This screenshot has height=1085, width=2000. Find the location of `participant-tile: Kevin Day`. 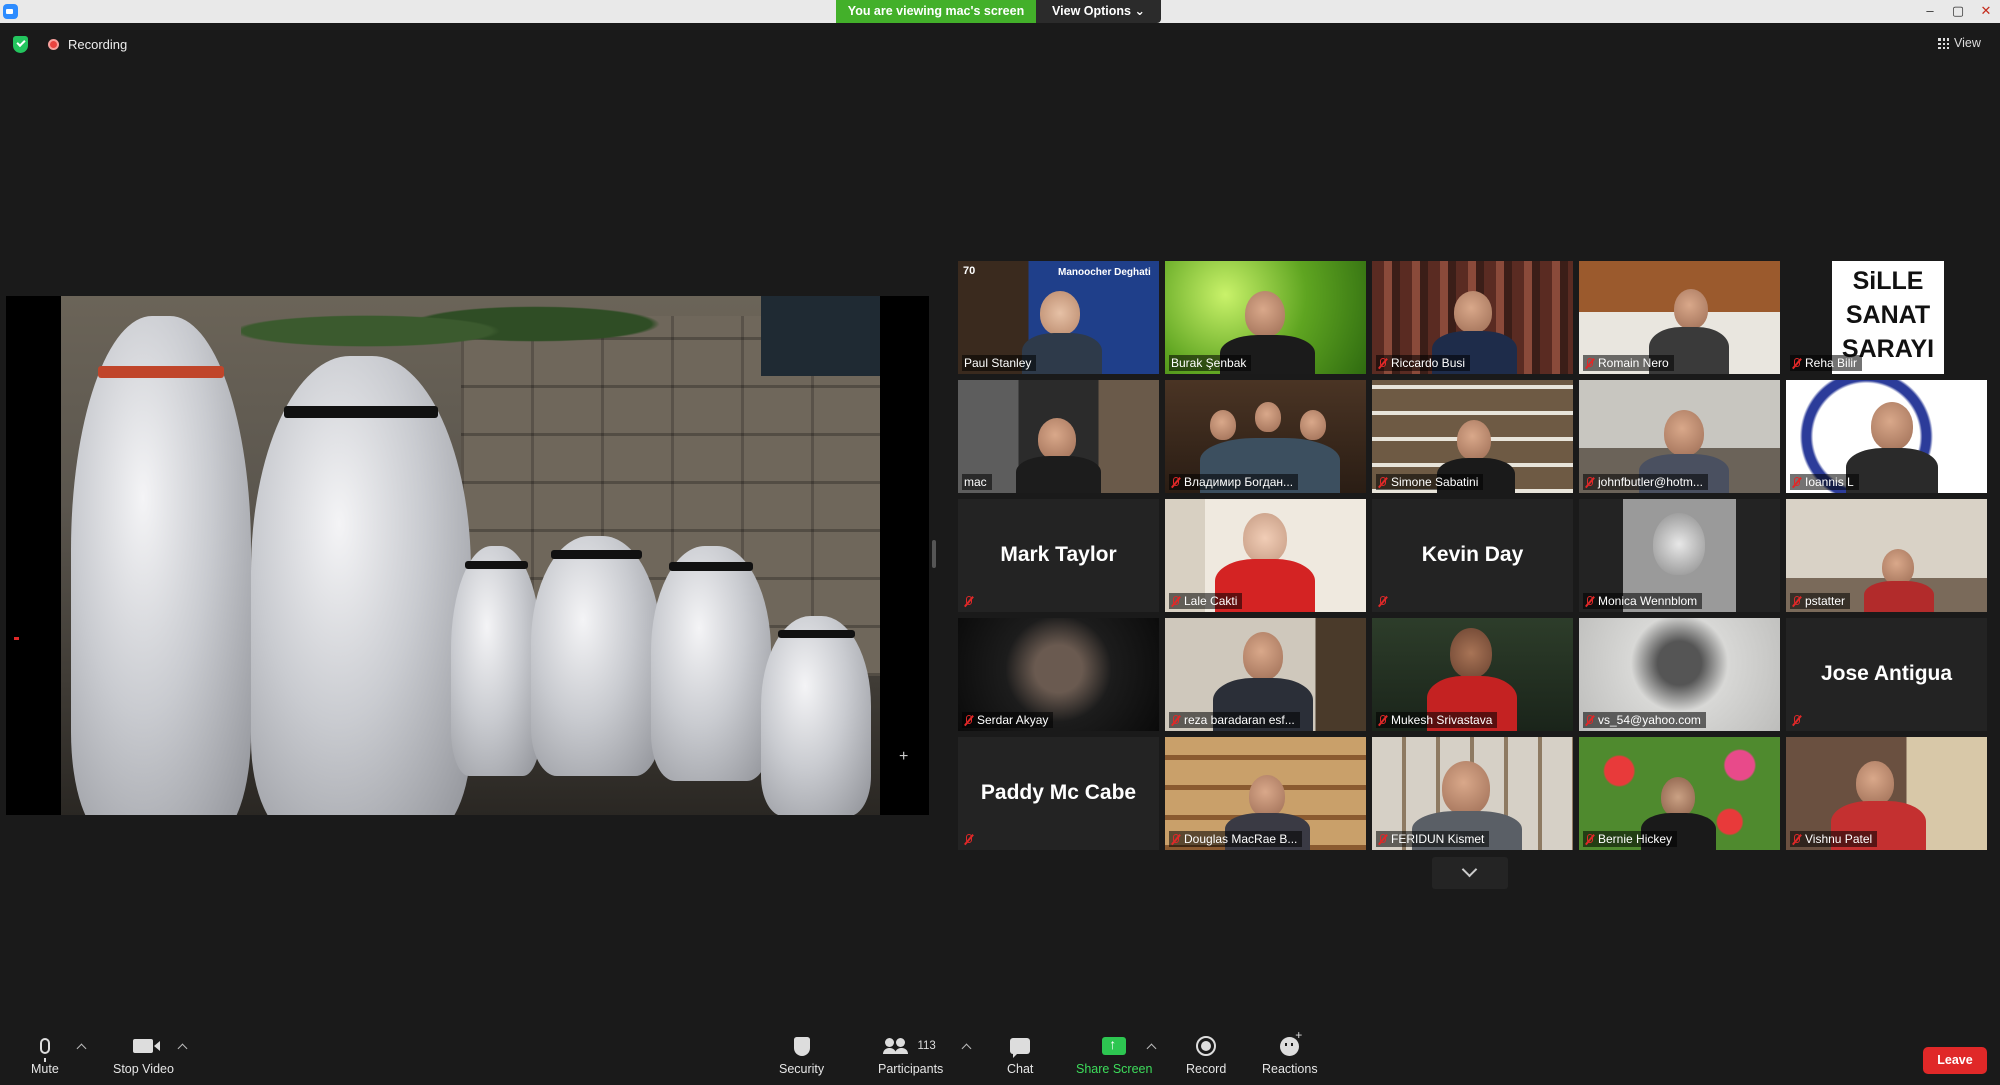

participant-tile: Kevin Day is located at coordinates (1472, 555).